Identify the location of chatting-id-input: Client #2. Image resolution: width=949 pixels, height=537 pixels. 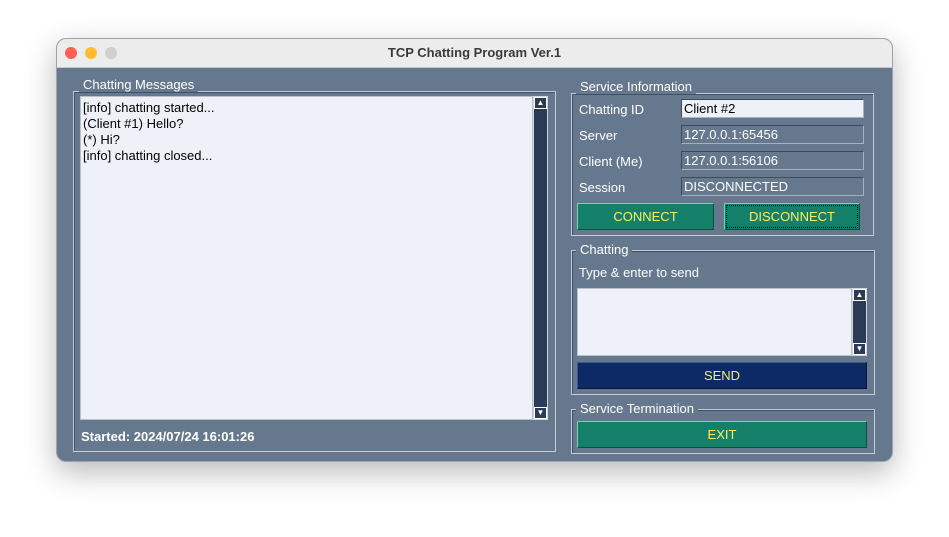
(772, 108).